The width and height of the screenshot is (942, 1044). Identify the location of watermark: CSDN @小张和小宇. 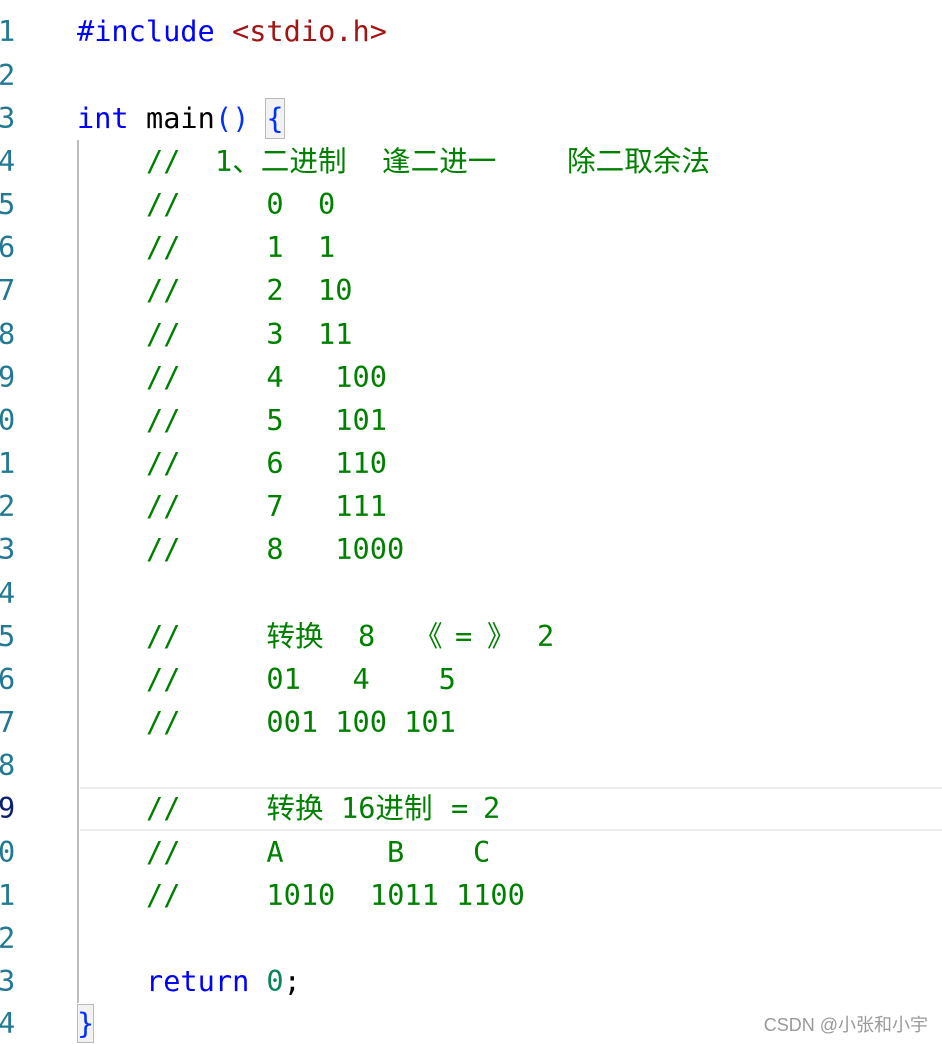
(845, 1025).